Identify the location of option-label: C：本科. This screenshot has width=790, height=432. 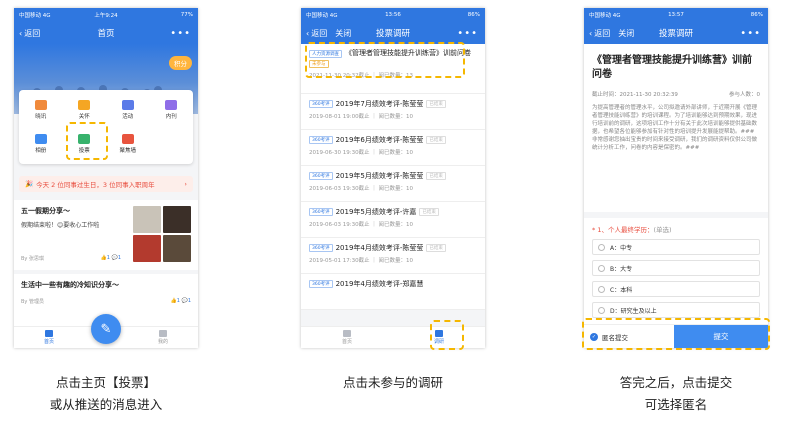
(621, 290).